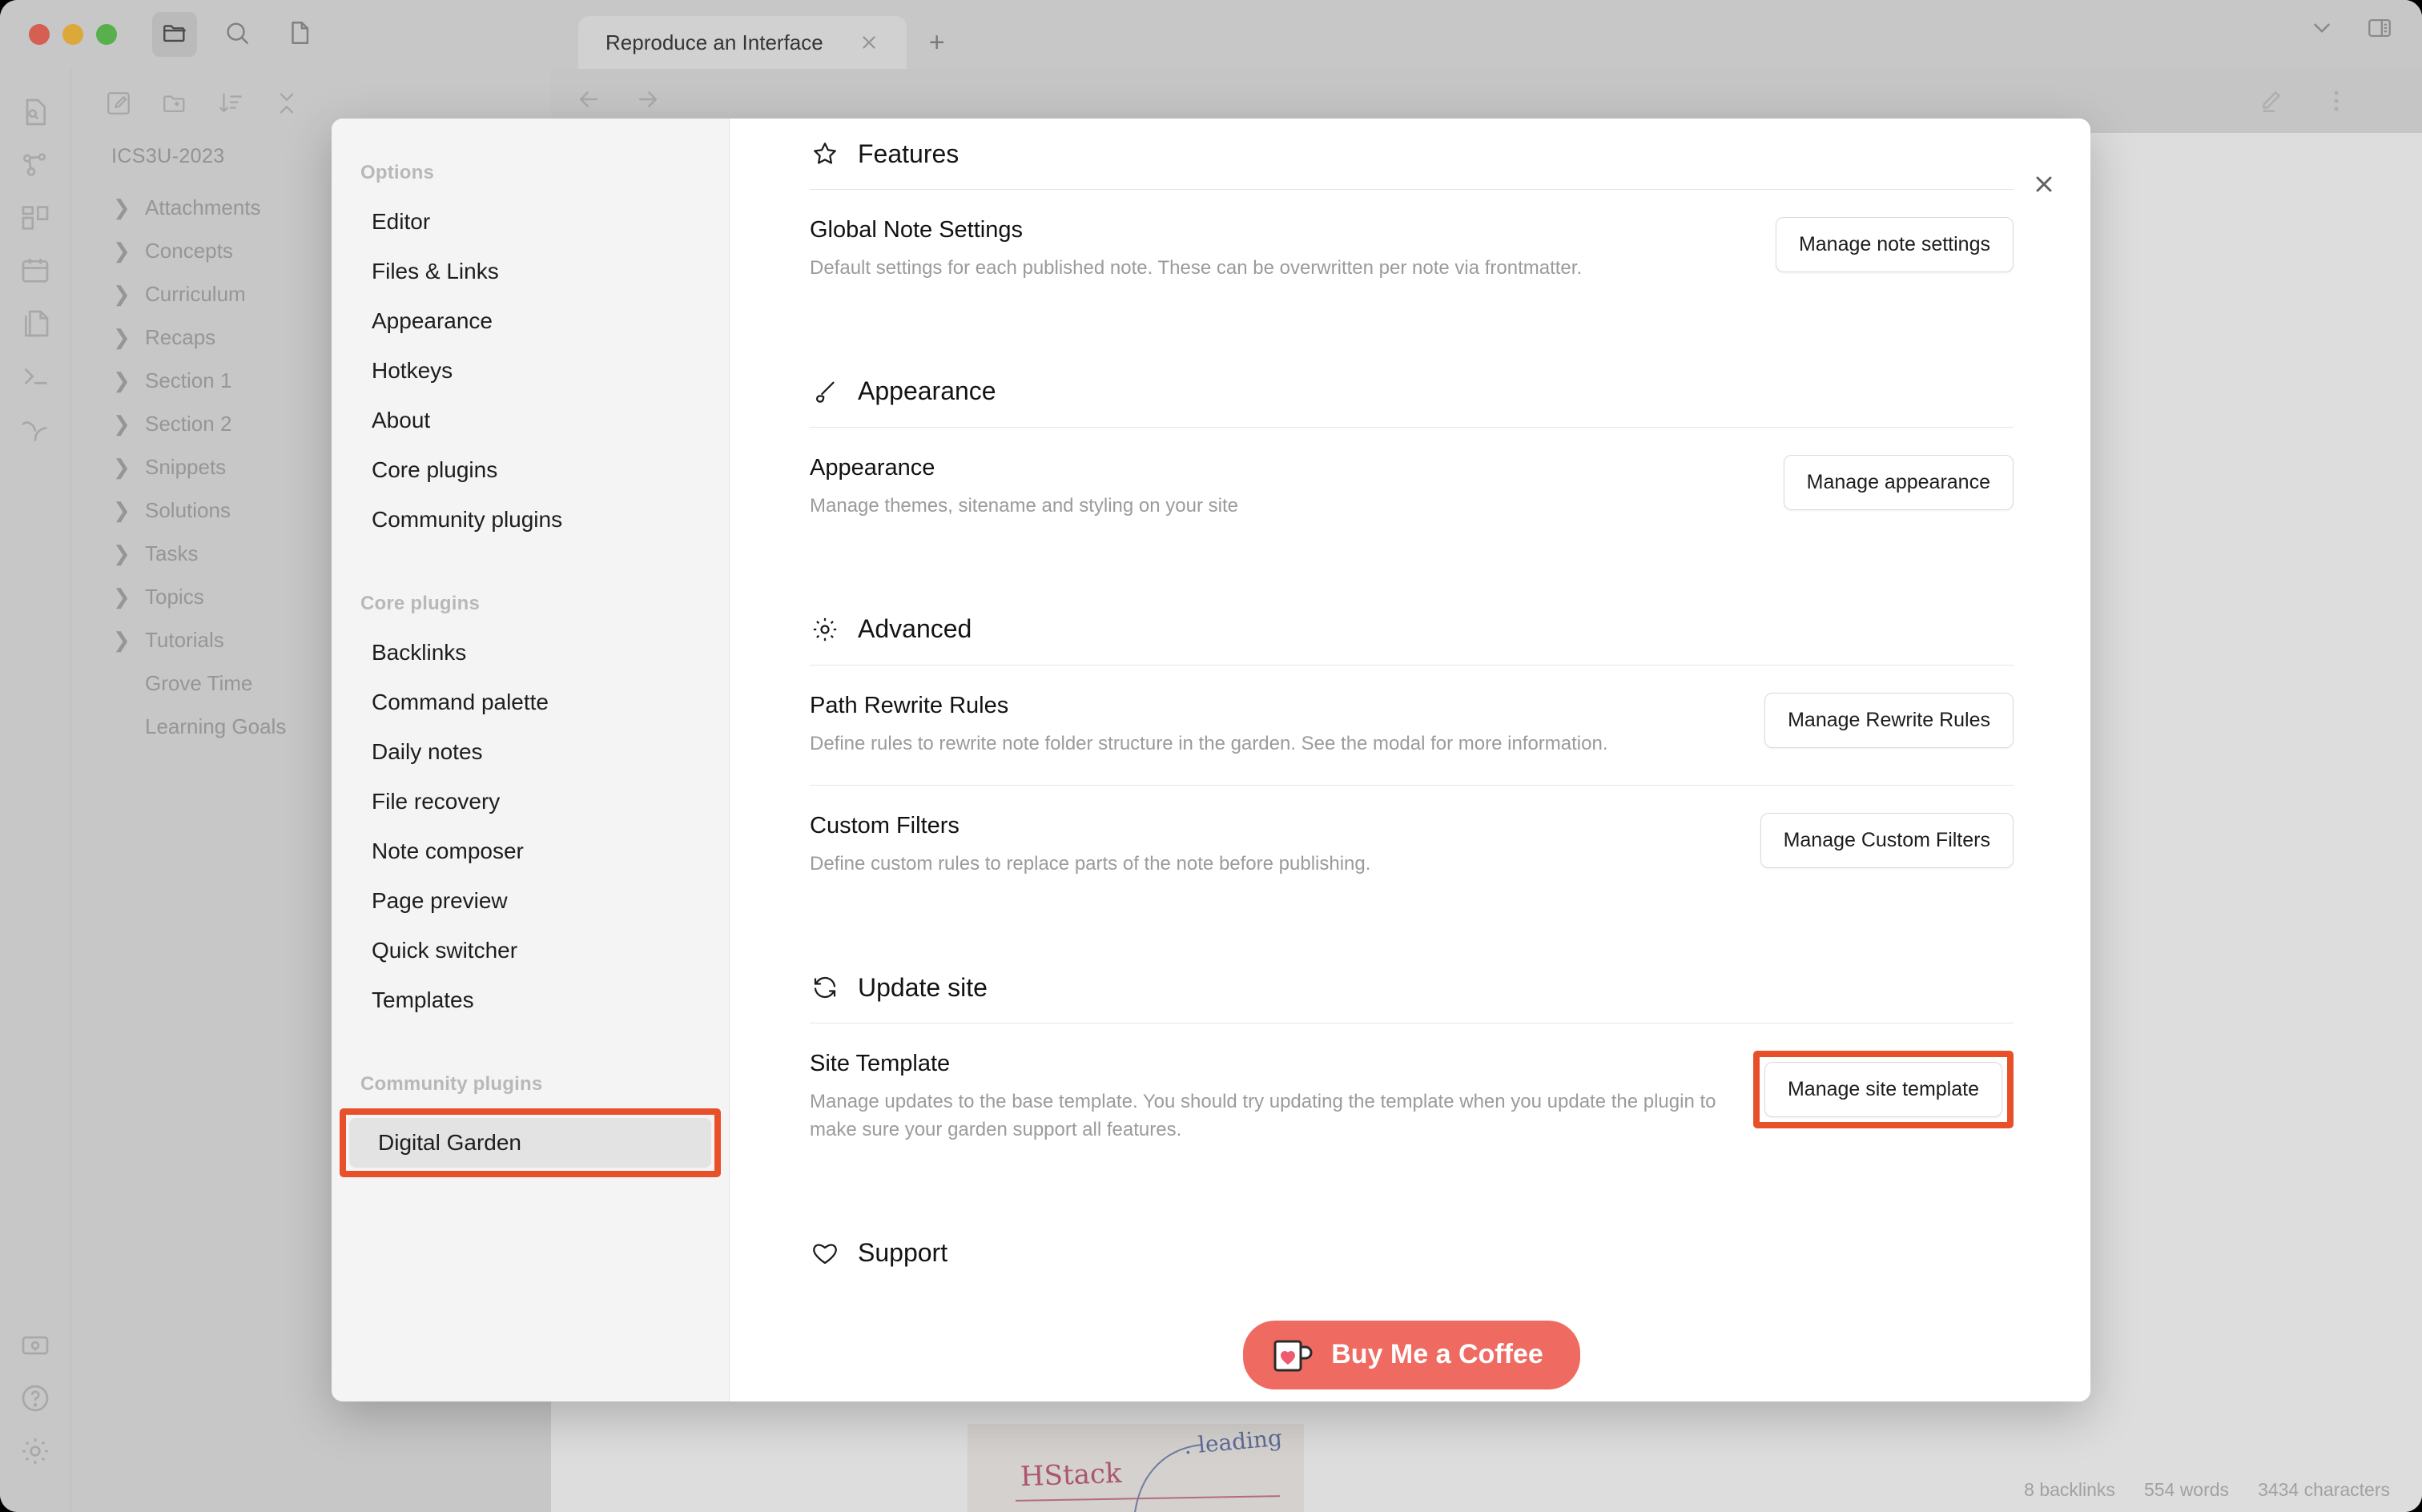  I want to click on setting-name: Site Template, so click(880, 1064).